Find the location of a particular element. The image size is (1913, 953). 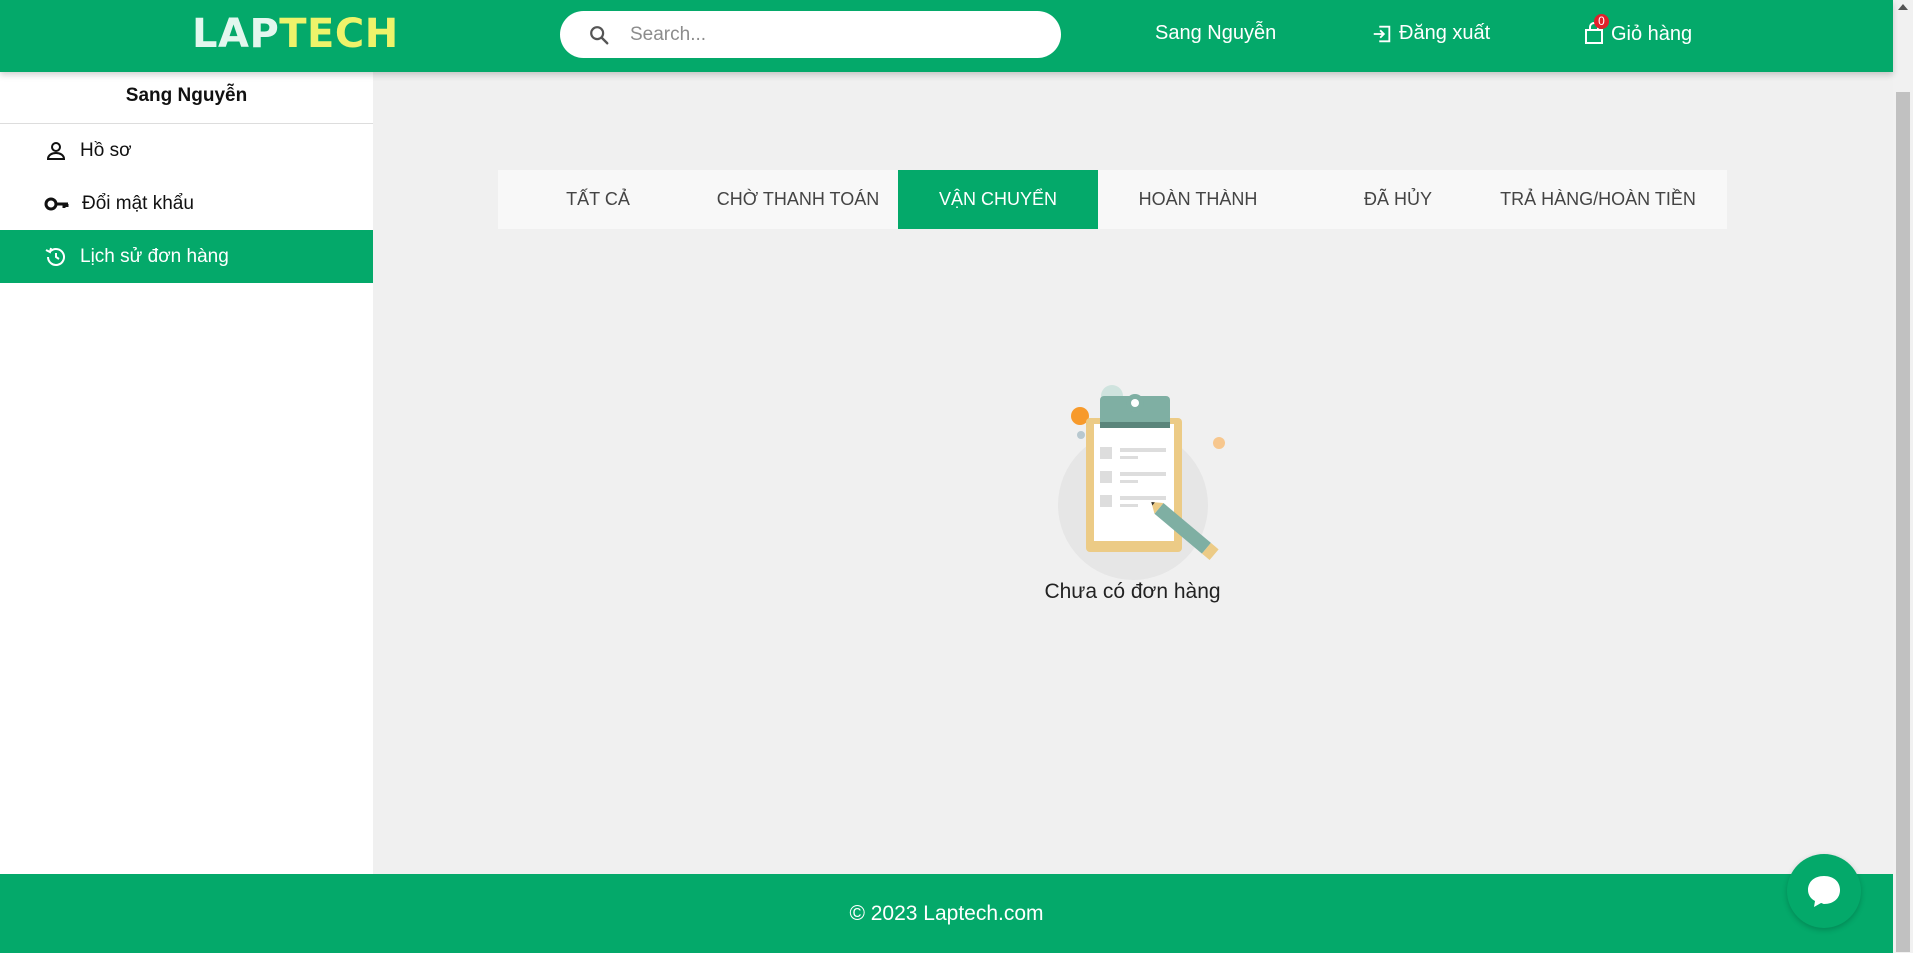

footer-copyright: © 2023 Laptech.com is located at coordinates (946, 913).